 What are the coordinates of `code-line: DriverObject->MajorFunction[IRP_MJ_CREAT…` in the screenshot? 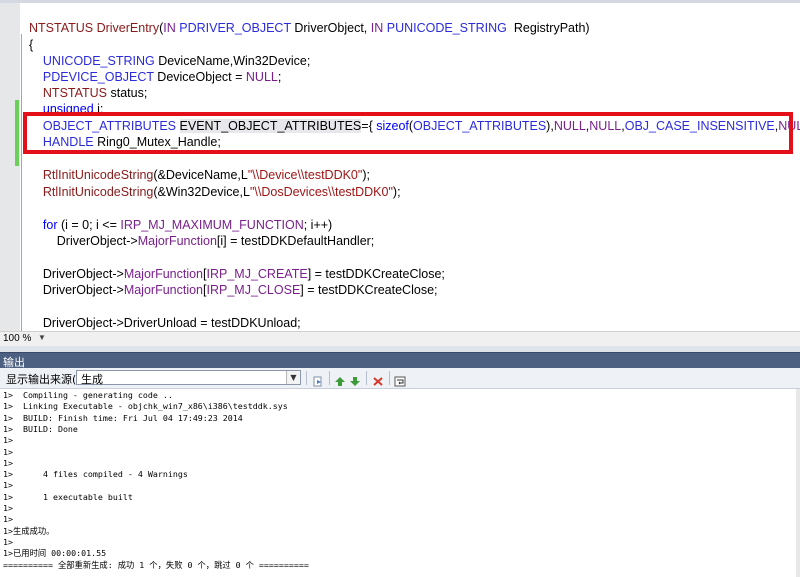 It's located at (237, 274).